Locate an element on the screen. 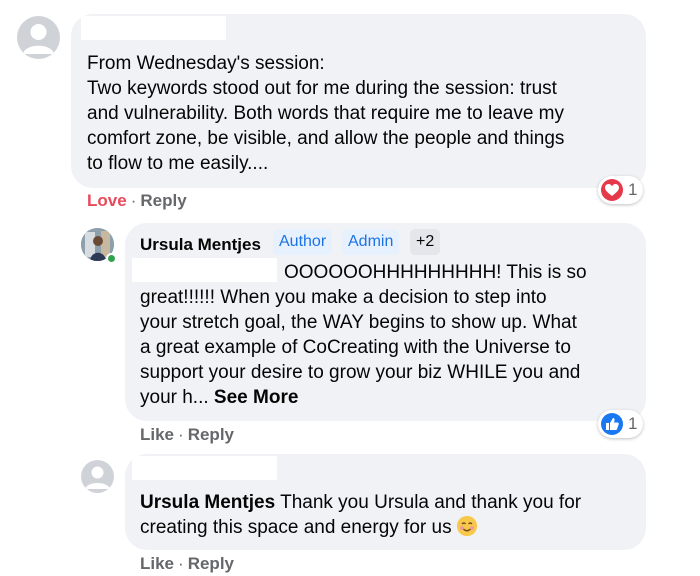 This screenshot has height=576, width=700. comment-text-last: your h... See More is located at coordinates (219, 397).